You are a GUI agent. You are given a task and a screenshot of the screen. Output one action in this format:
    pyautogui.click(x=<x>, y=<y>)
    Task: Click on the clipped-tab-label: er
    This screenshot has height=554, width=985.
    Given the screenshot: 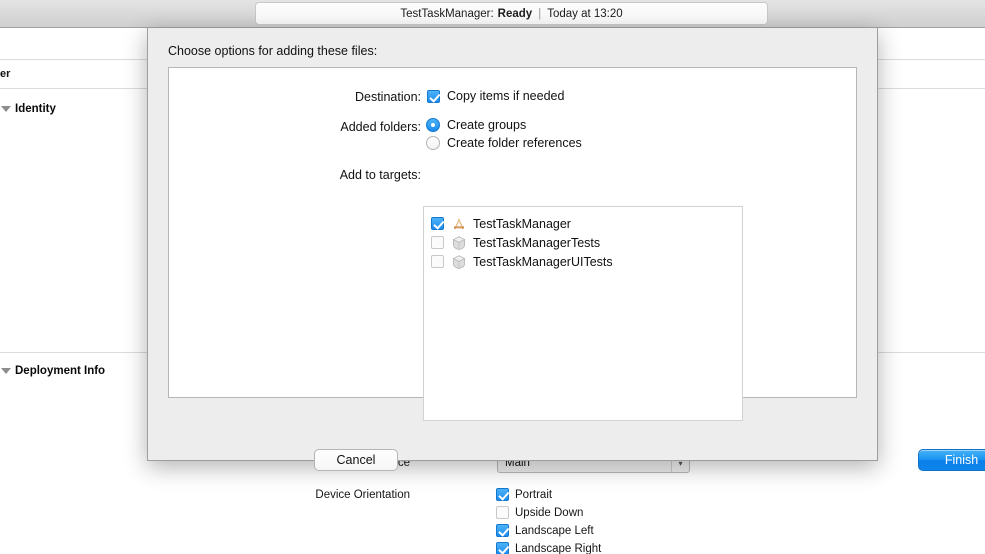 What is the action you would take?
    pyautogui.click(x=5, y=74)
    